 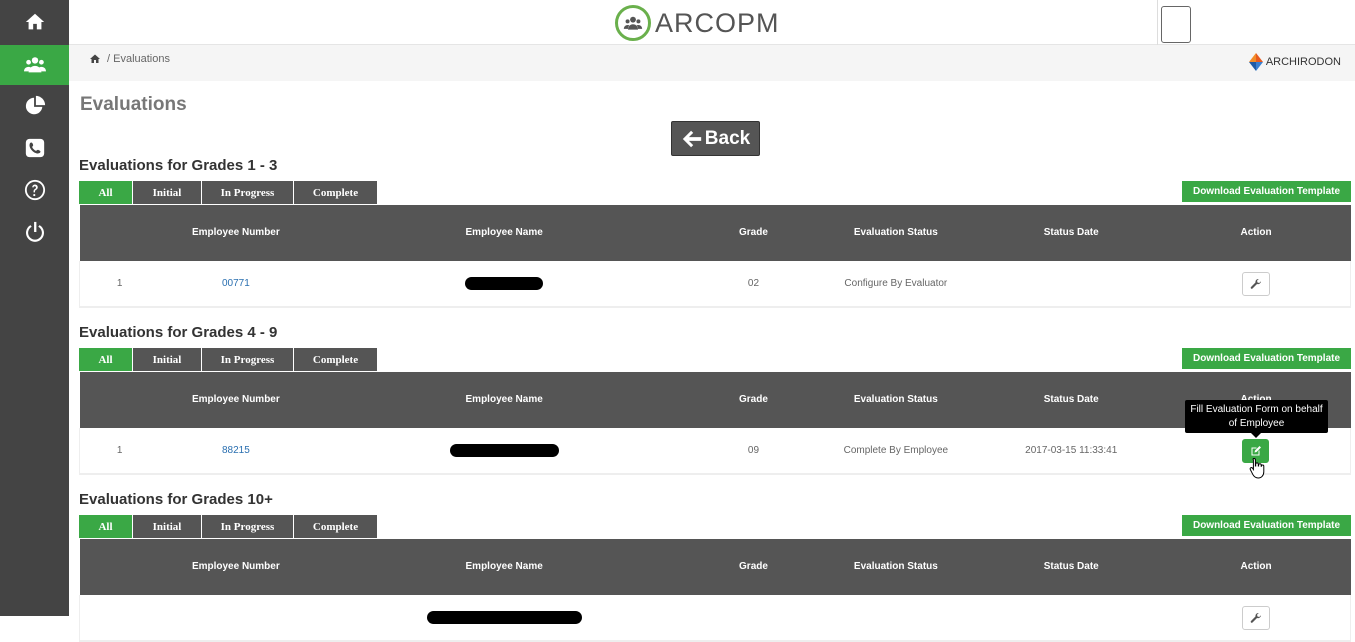 What do you see at coordinates (119, 283) in the screenshot?
I see `row-index: 1` at bounding box center [119, 283].